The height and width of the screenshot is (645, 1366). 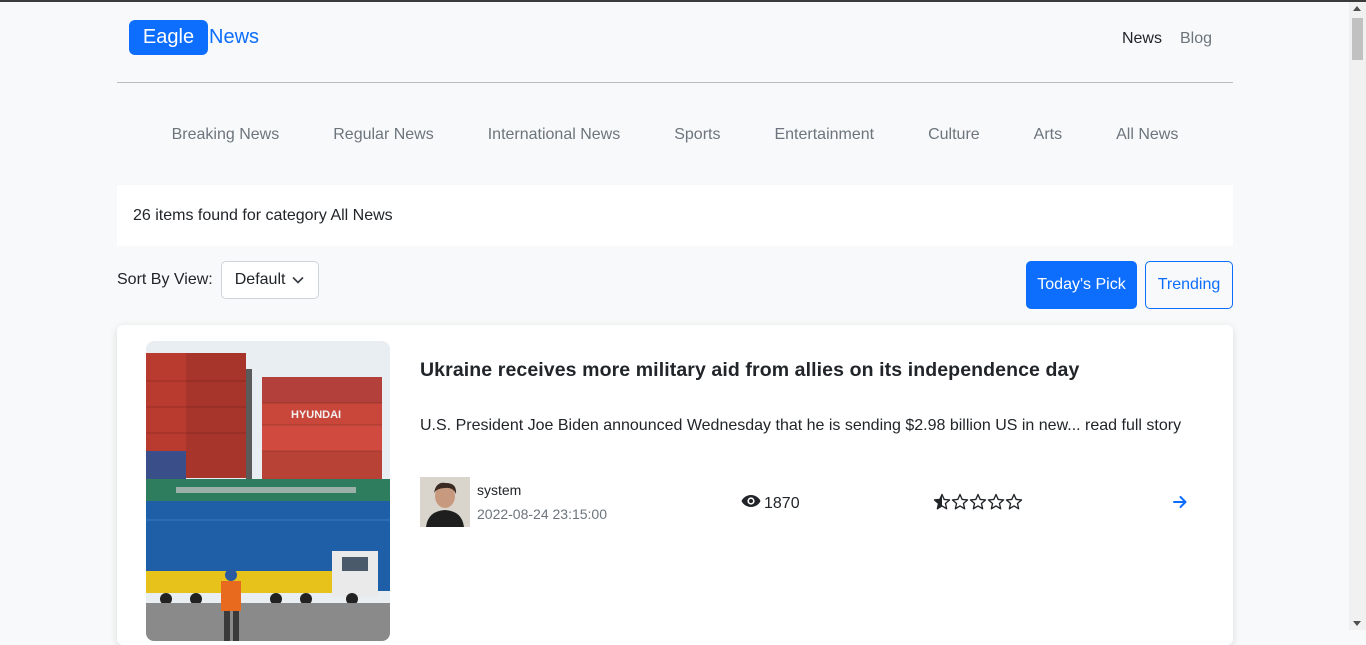 I want to click on trending-button: Trending, so click(x=1189, y=285).